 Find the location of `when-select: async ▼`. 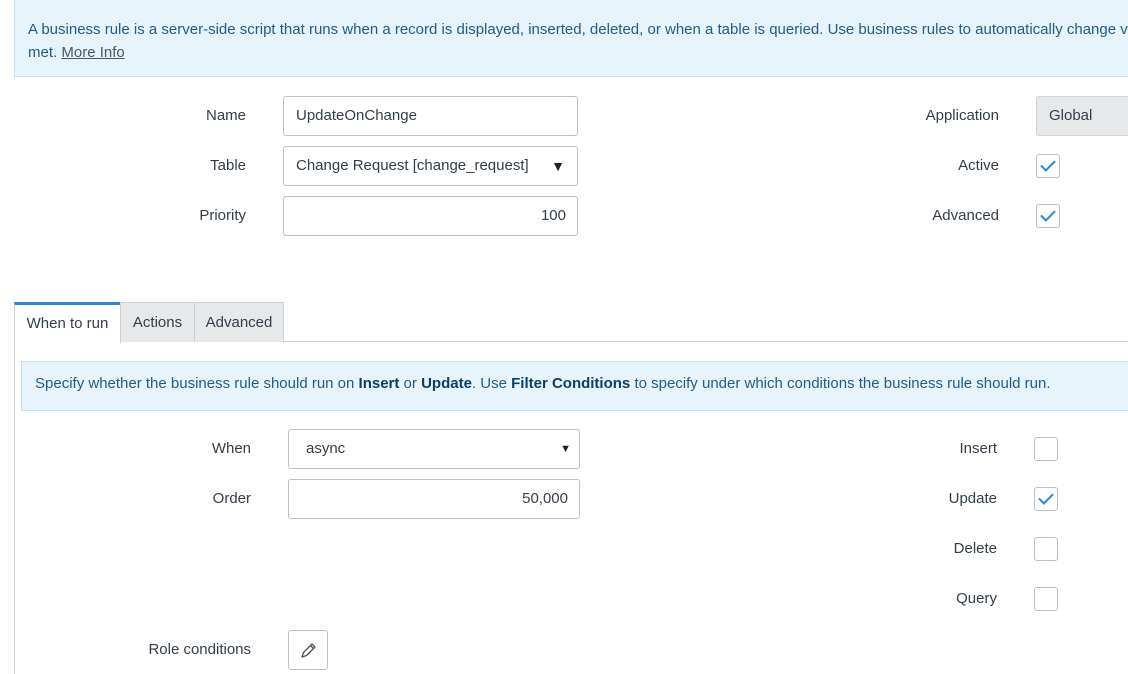

when-select: async ▼ is located at coordinates (434, 449).